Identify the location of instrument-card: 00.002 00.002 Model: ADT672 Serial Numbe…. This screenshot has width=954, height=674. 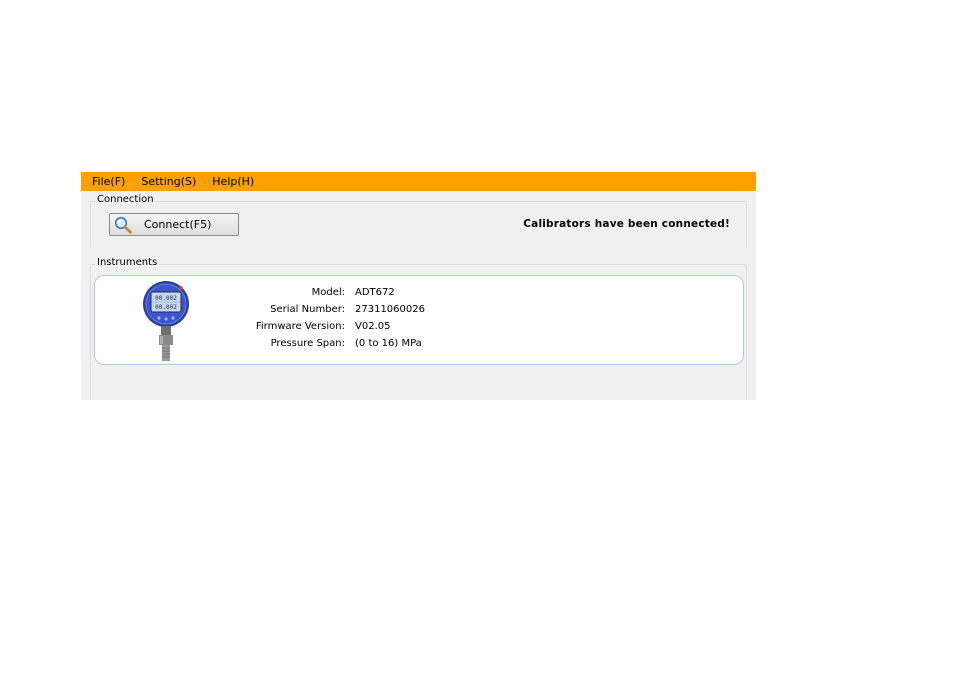
(419, 320).